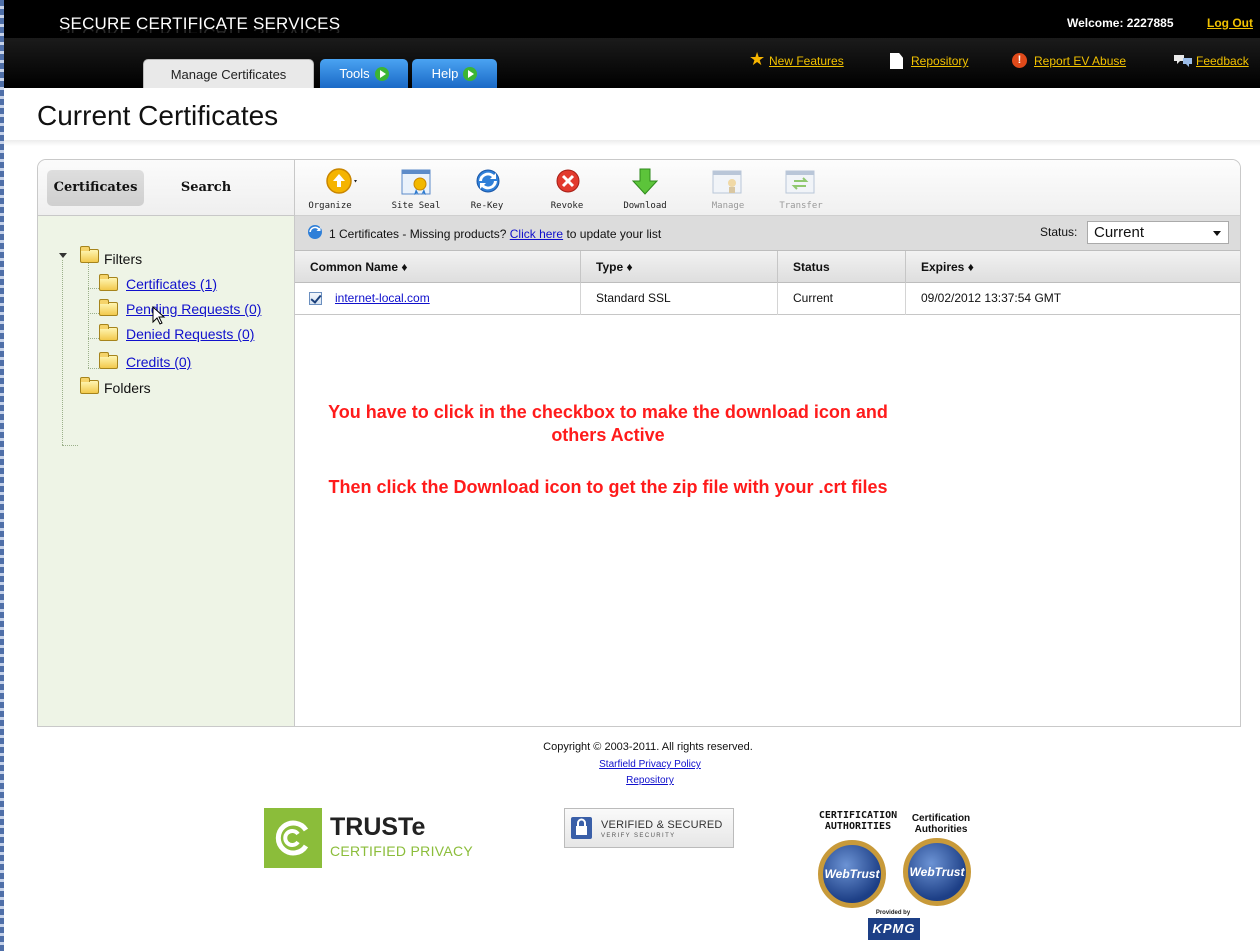  What do you see at coordinates (1019, 60) in the screenshot?
I see `alert-icon: !` at bounding box center [1019, 60].